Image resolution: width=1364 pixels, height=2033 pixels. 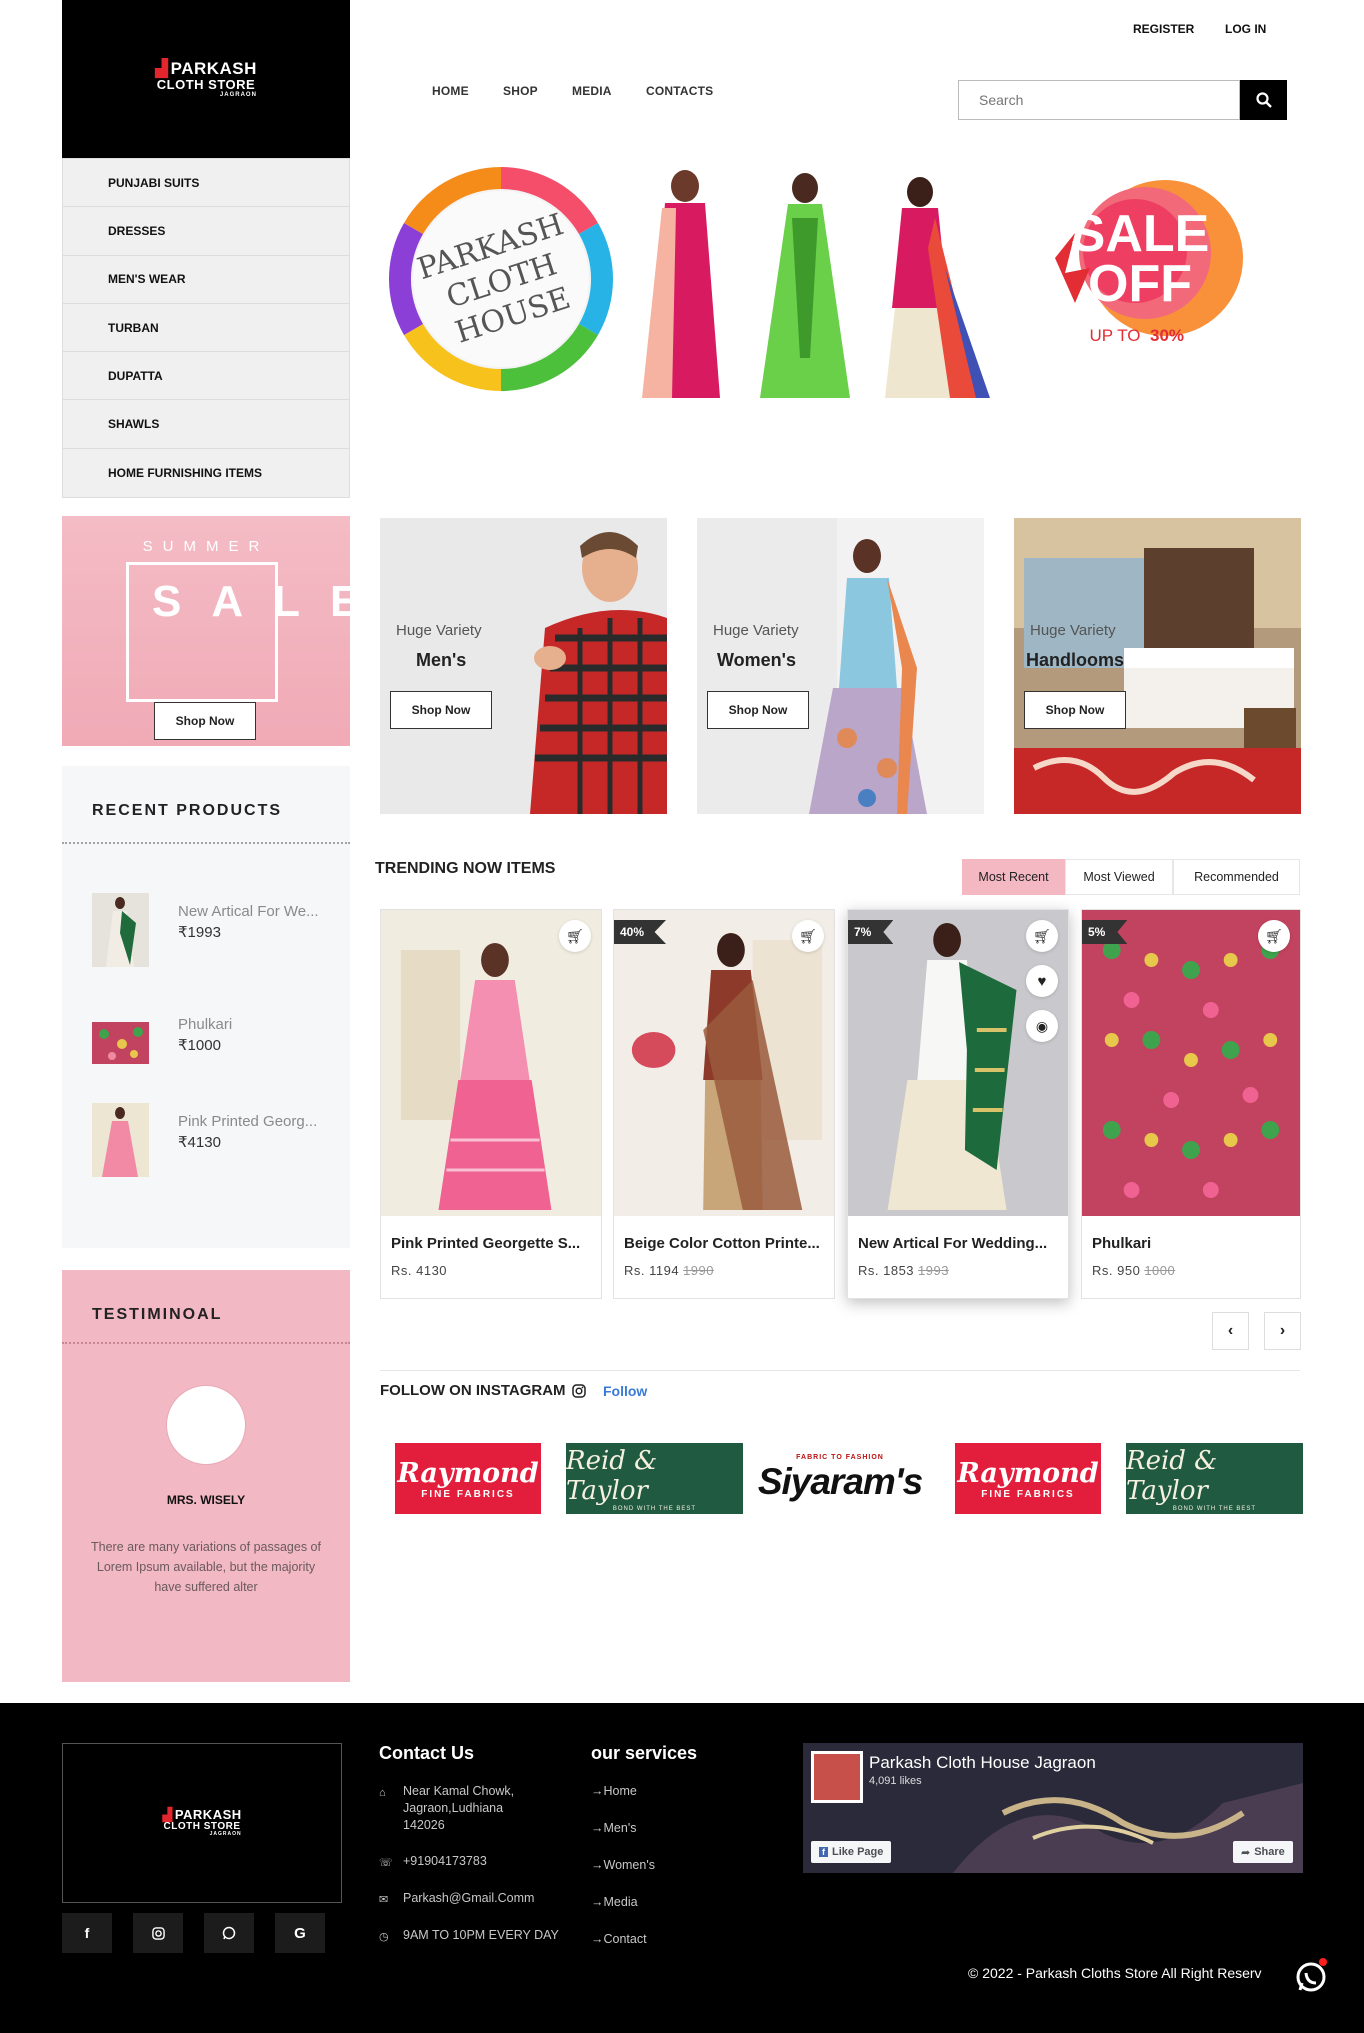 What do you see at coordinates (520, 91) in the screenshot?
I see `nav-shop: SHOP` at bounding box center [520, 91].